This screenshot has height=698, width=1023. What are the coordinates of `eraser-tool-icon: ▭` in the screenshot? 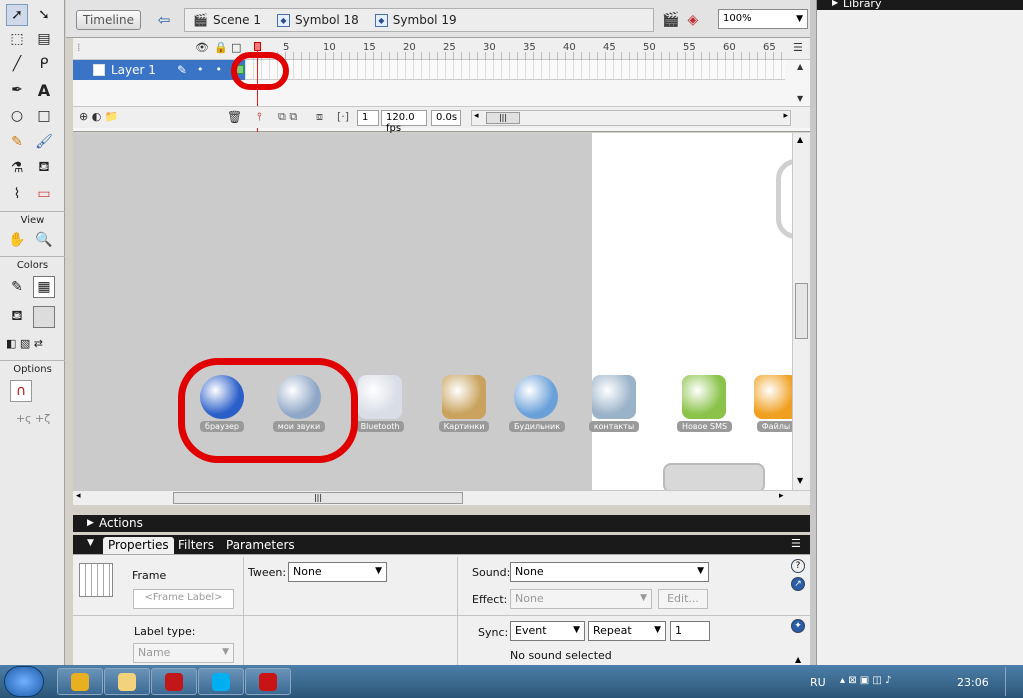 It's located at (44, 194).